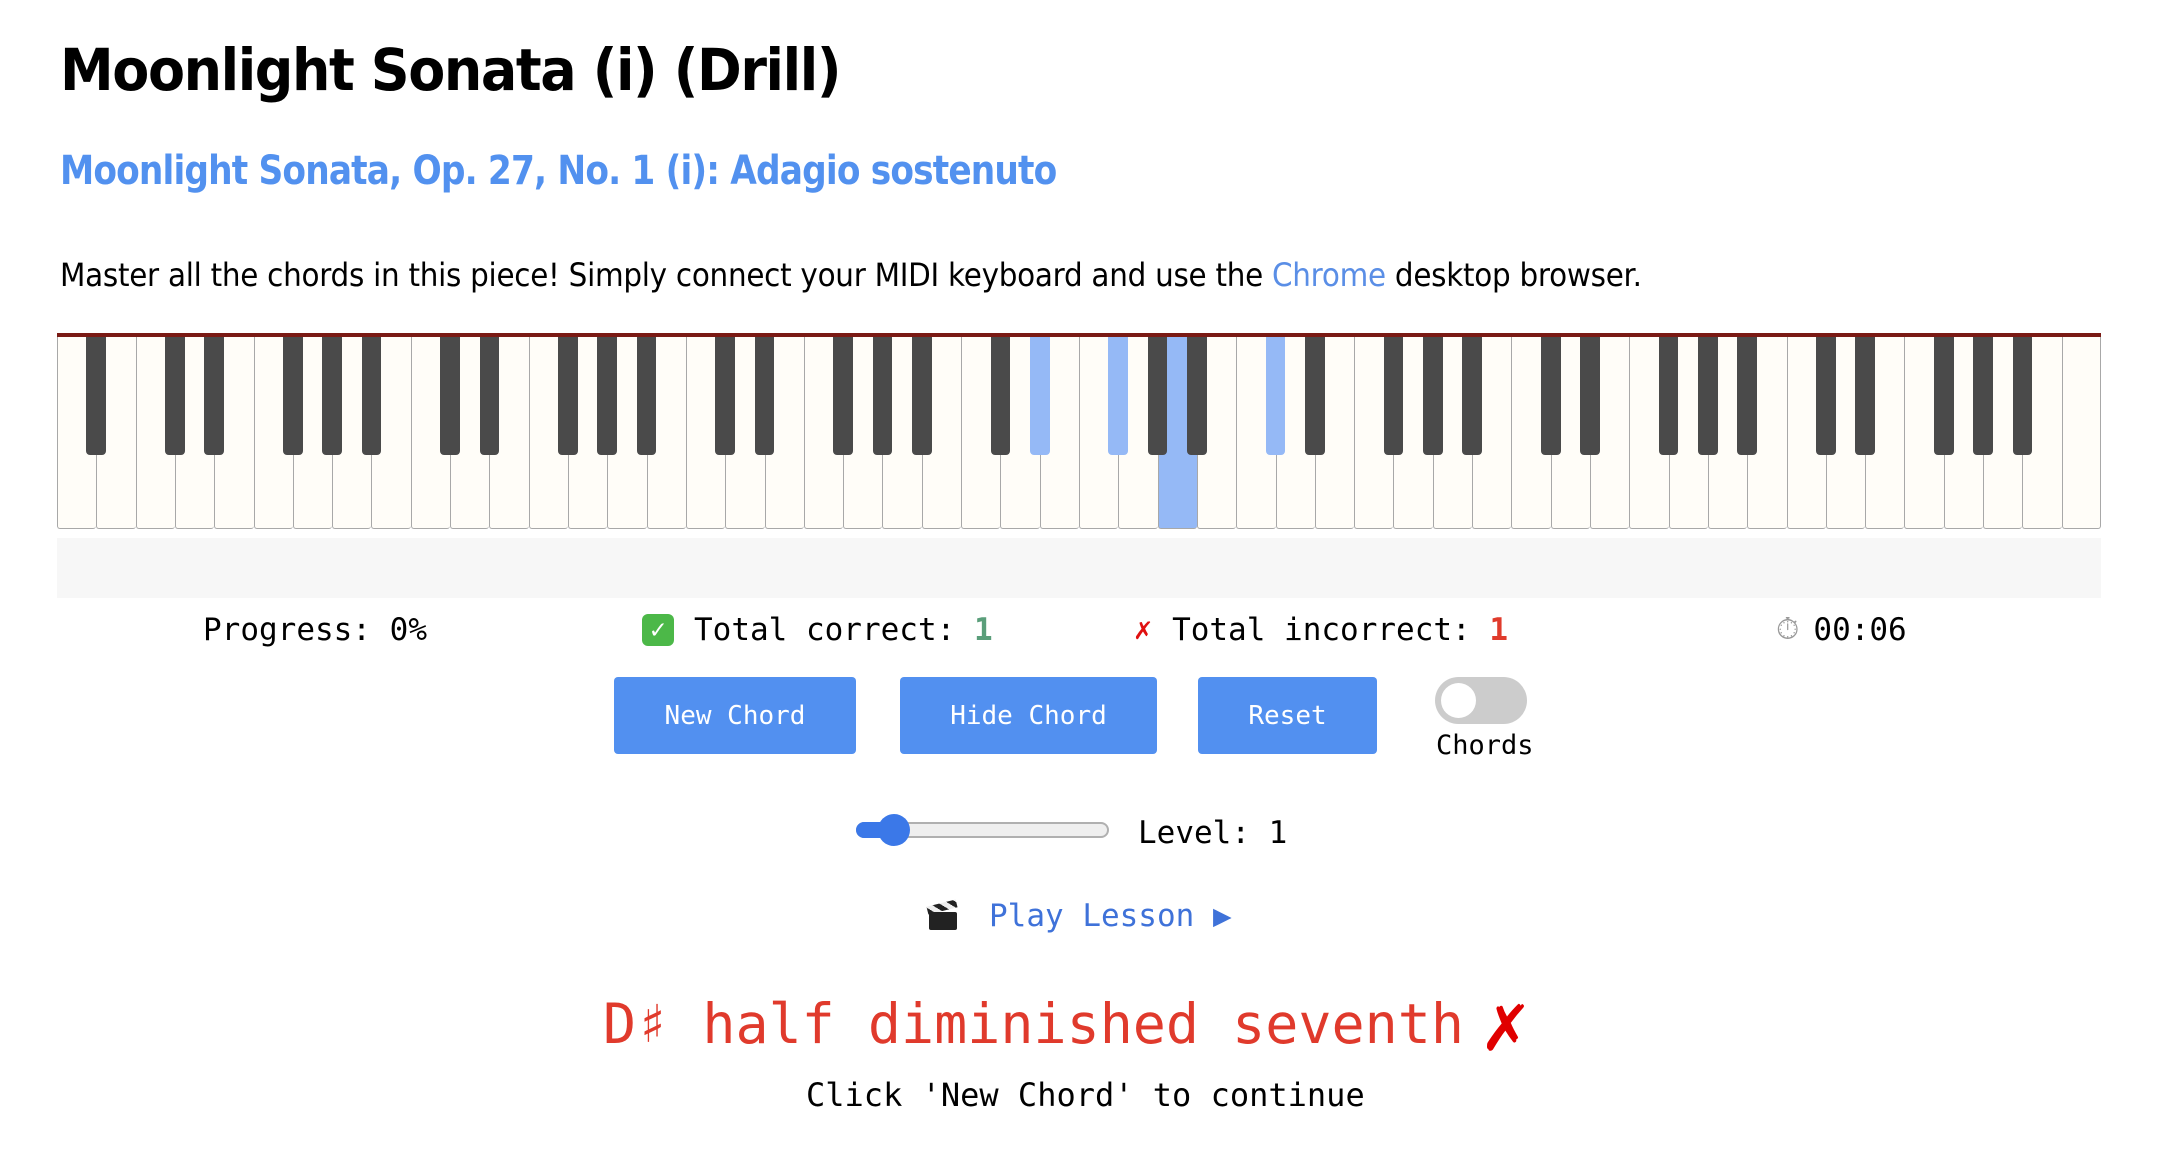  Describe the element at coordinates (568, 396) in the screenshot. I see `black-key-Fsharp2` at that location.